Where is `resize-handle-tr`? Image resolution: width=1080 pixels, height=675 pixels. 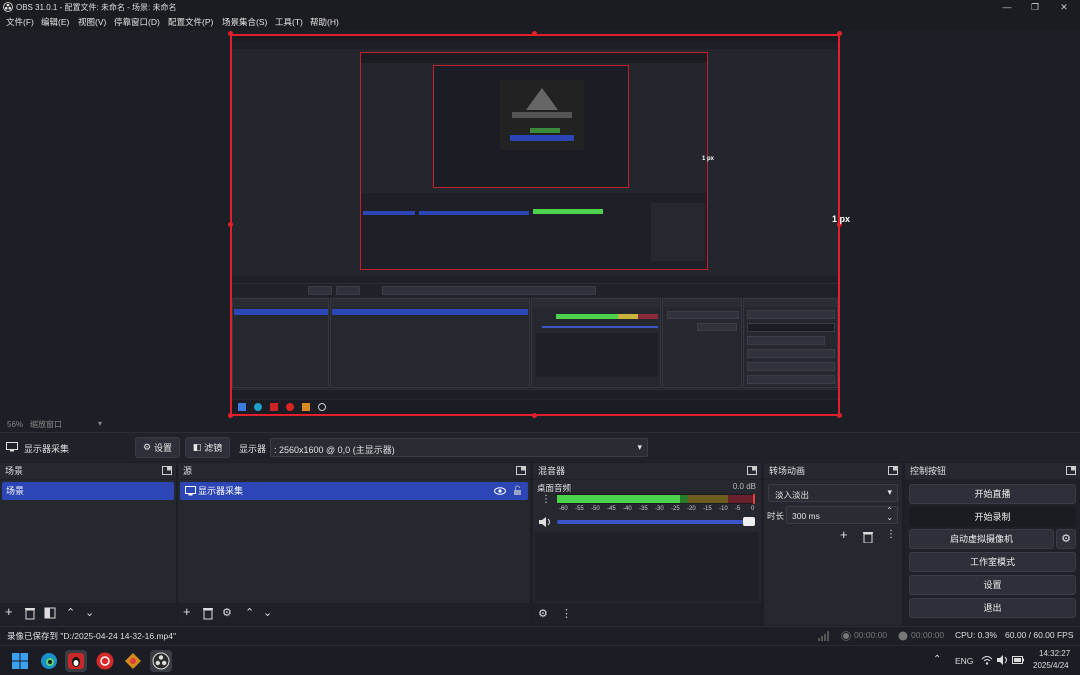
resize-handle-tr is located at coordinates (839, 33).